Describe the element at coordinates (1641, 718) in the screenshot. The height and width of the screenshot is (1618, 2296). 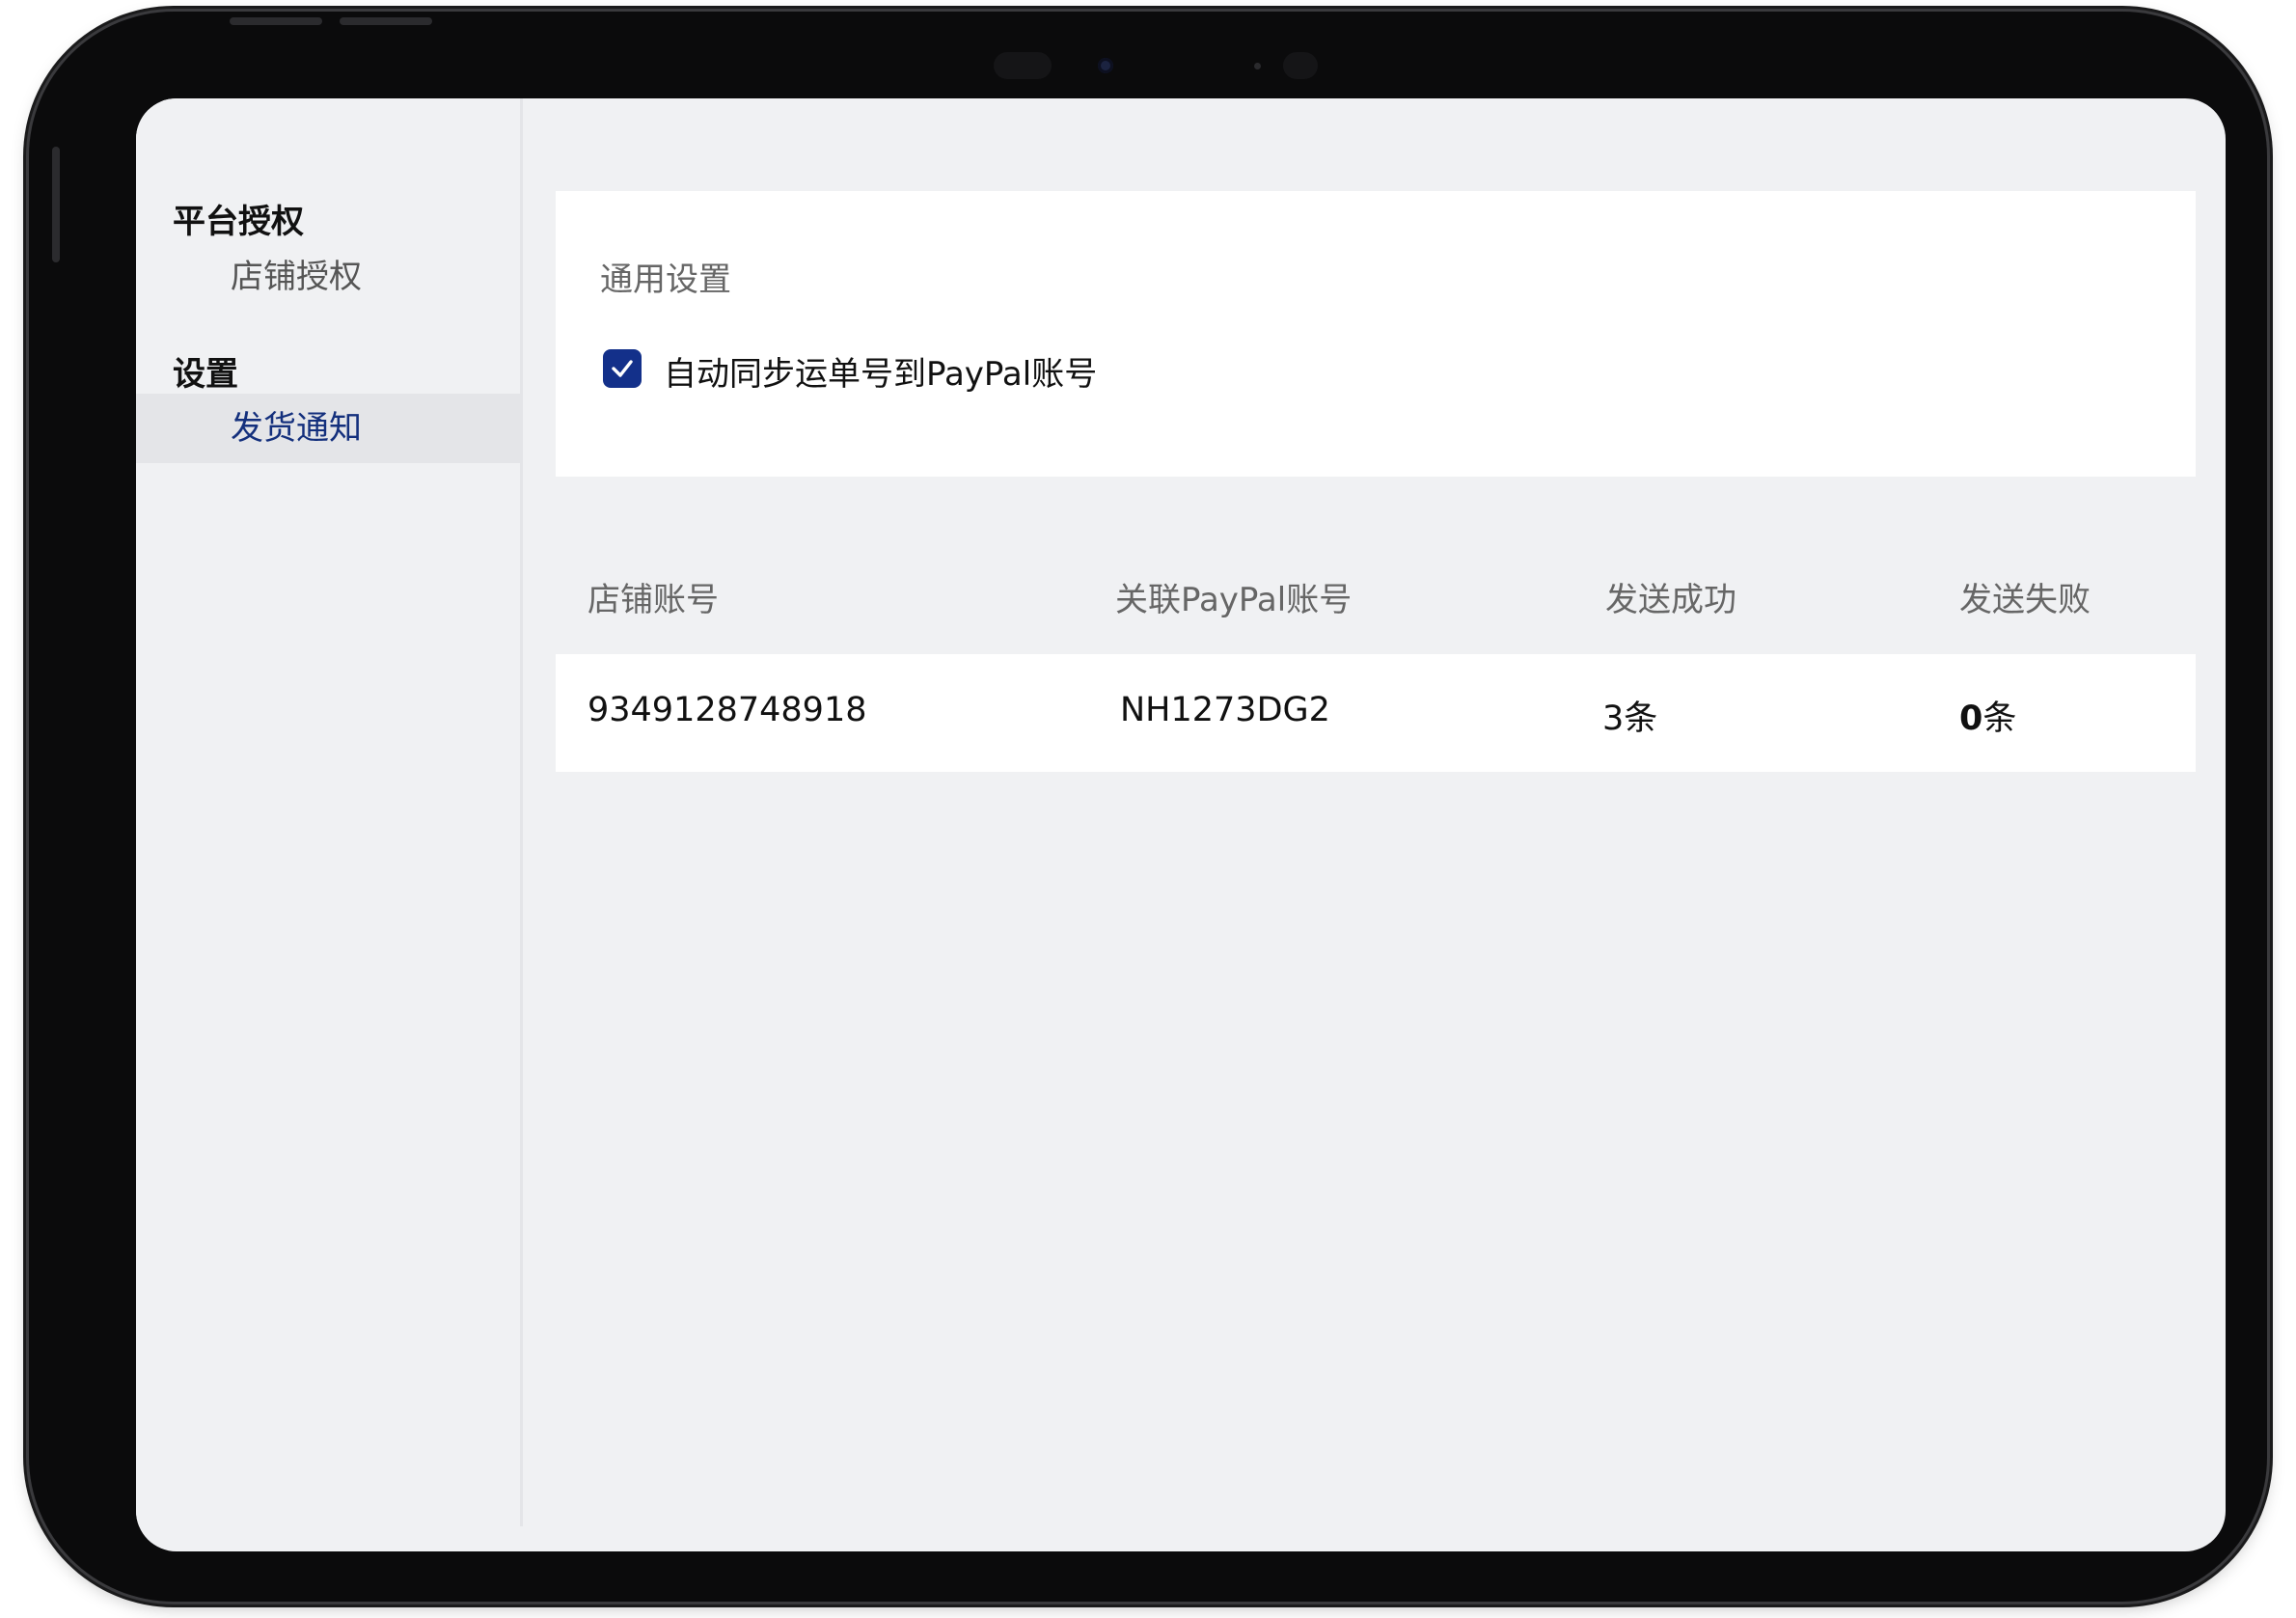
I see `success-unit: 条` at that location.